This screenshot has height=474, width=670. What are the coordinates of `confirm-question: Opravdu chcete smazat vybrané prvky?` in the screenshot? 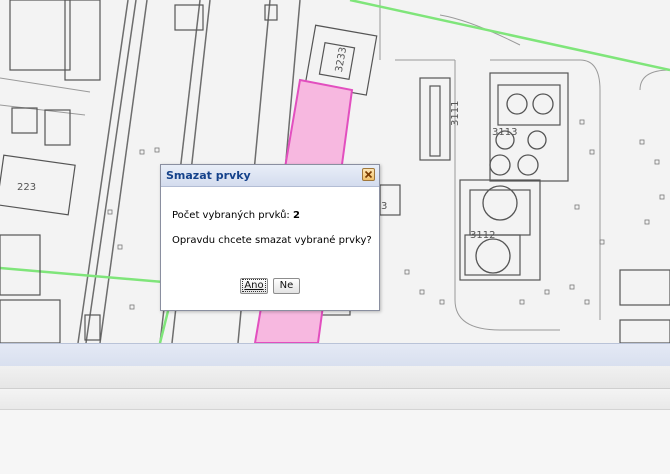 It's located at (272, 240).